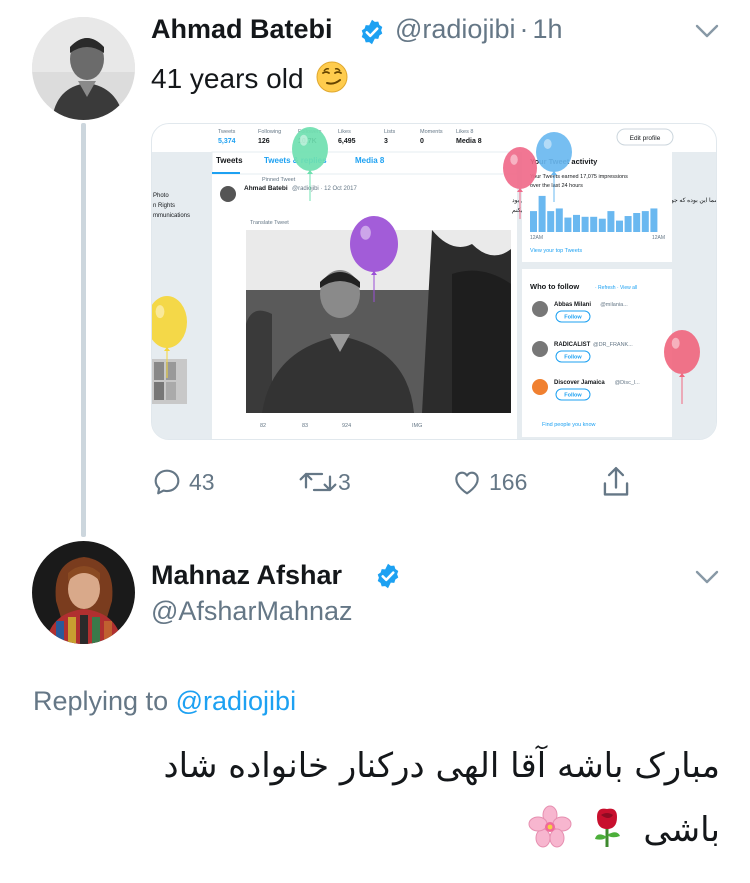  What do you see at coordinates (396, 482) in the screenshot?
I see `tweet-action-bar: 43 3 166` at bounding box center [396, 482].